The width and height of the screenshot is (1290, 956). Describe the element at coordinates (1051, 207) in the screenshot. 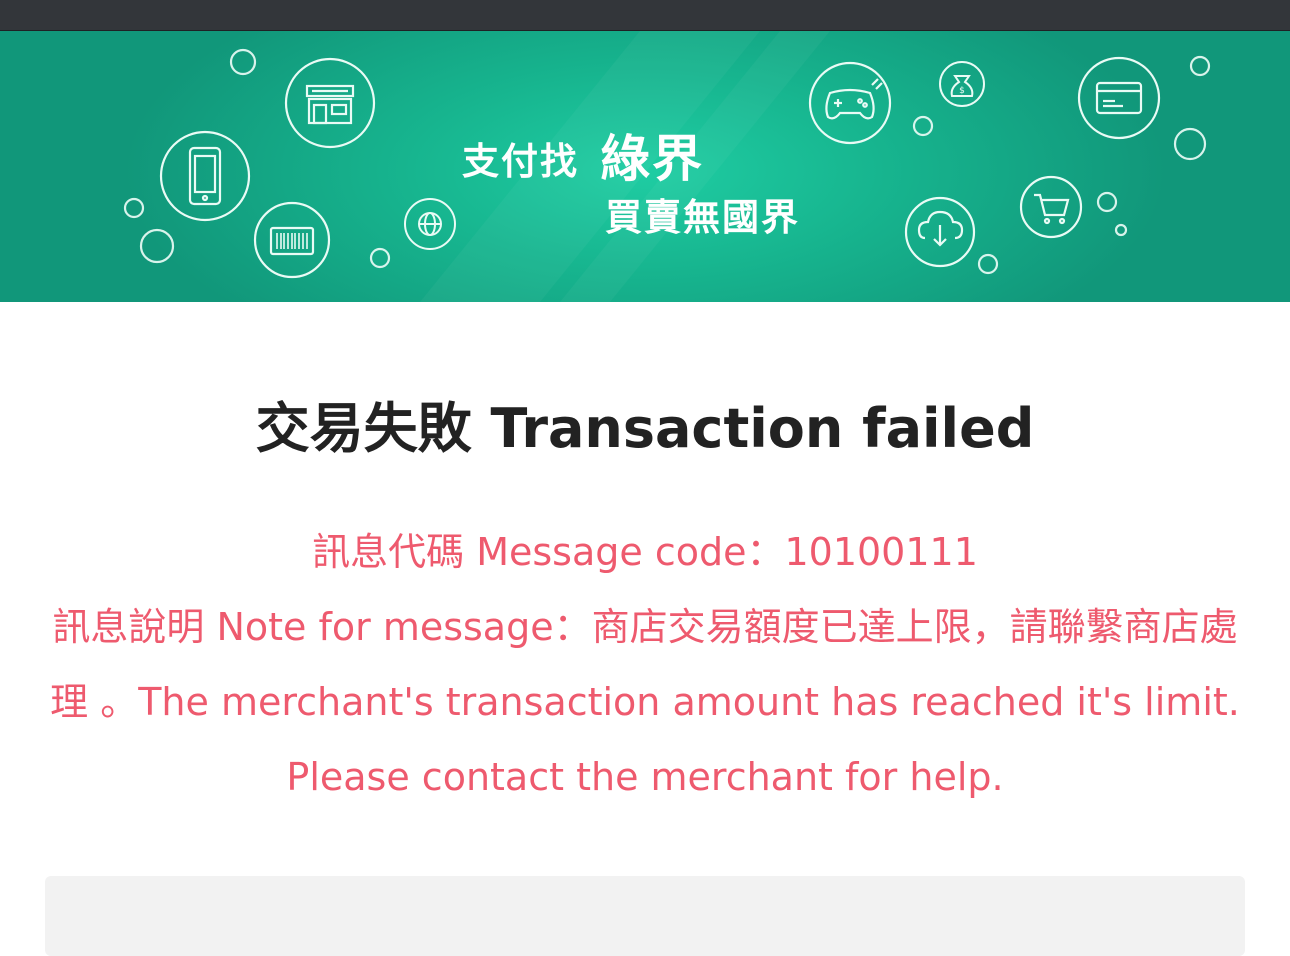

I see `shopping-cart-icon` at that location.